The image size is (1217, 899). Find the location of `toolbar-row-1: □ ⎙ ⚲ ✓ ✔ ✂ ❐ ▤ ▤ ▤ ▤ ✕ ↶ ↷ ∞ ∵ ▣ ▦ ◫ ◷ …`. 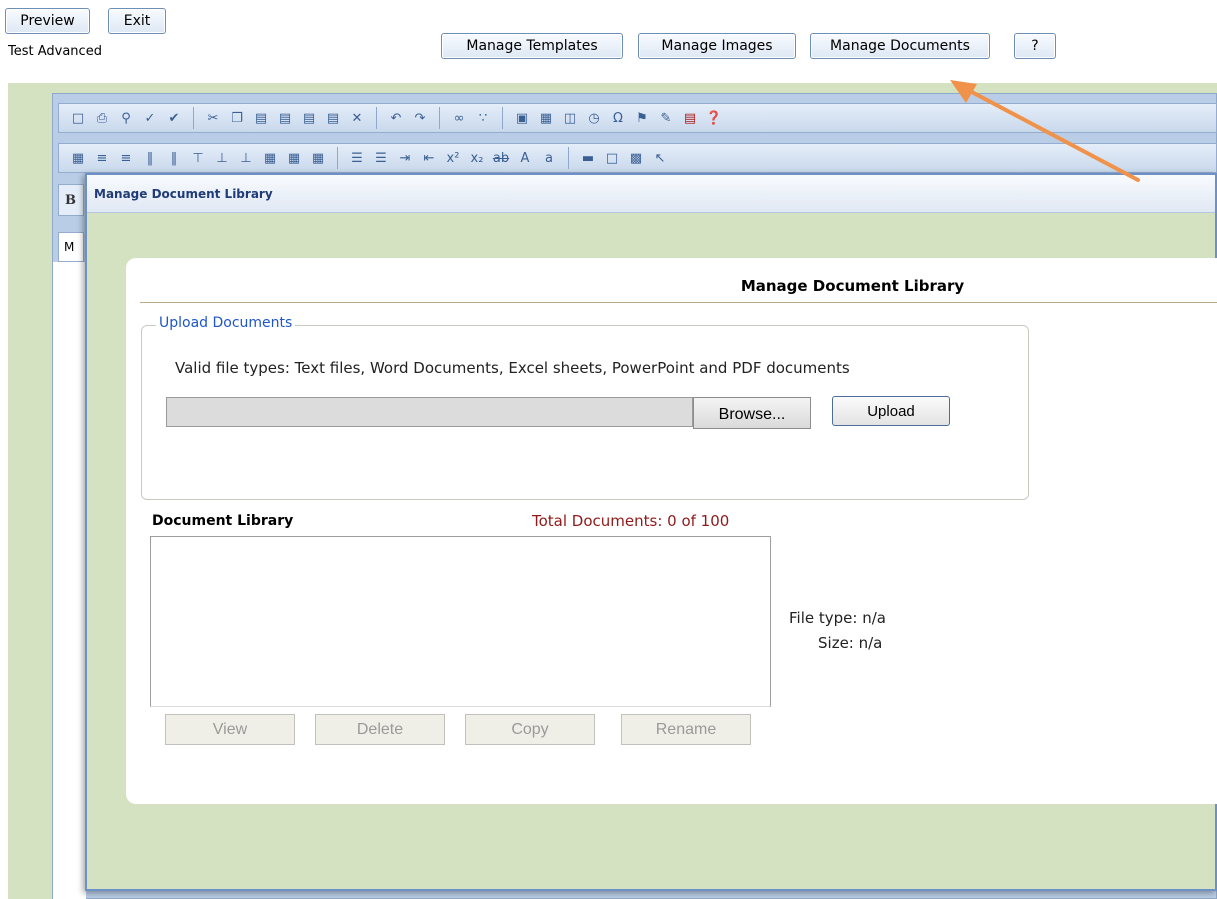

toolbar-row-1: □ ⎙ ⚲ ✓ ✔ ✂ ❐ ▤ ▤ ▤ ▤ ✕ ↶ ↷ ∞ ∵ ▣ ▦ ◫ ◷ … is located at coordinates (637, 118).